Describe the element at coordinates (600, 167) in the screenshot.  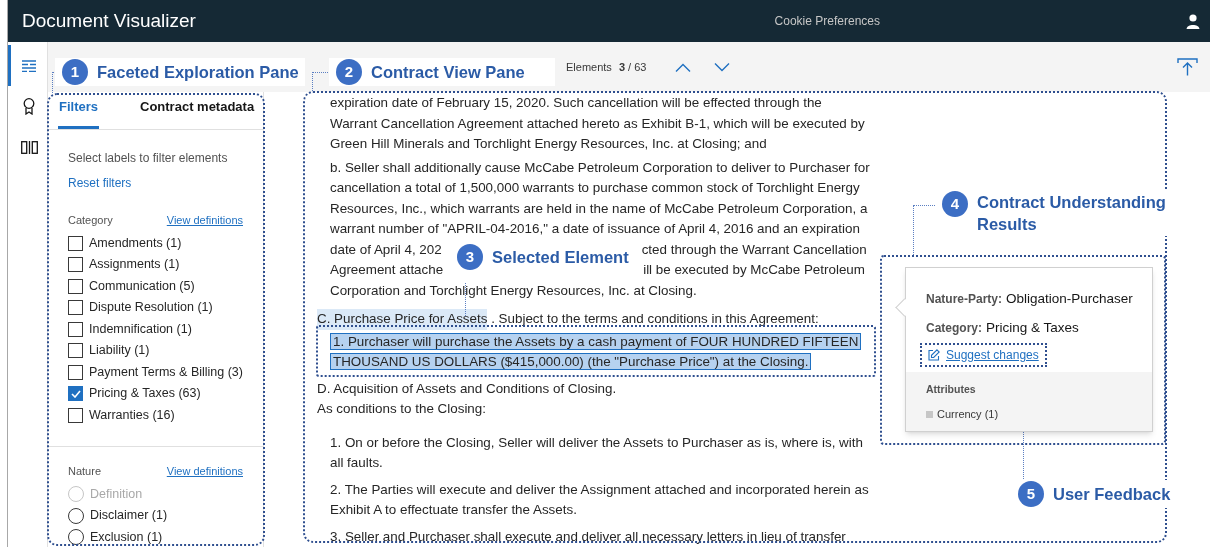
I see `document-text: b. Seller shall additionally cause McCabe Petroleum Corporation to deliver to Purchaser for` at that location.